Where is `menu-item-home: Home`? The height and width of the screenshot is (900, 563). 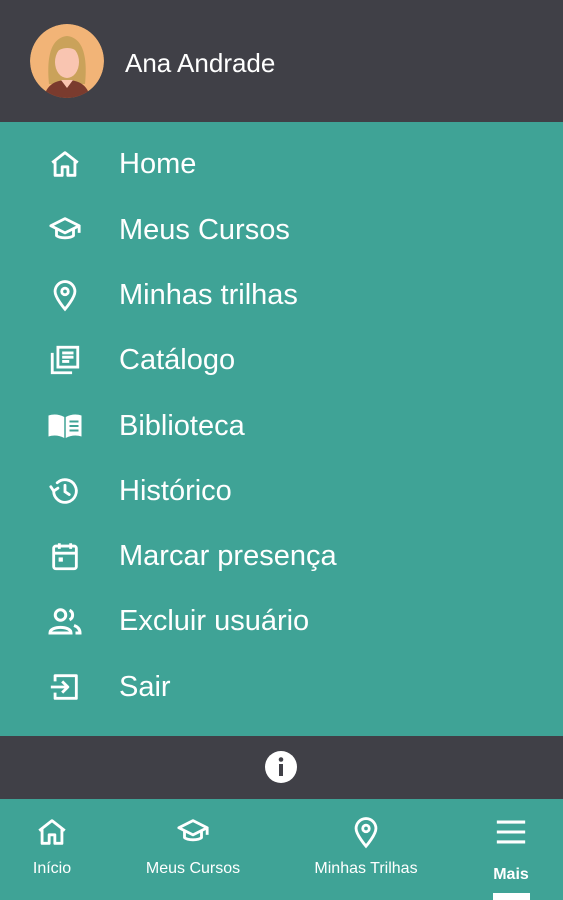
menu-item-home: Home is located at coordinates (281, 164).